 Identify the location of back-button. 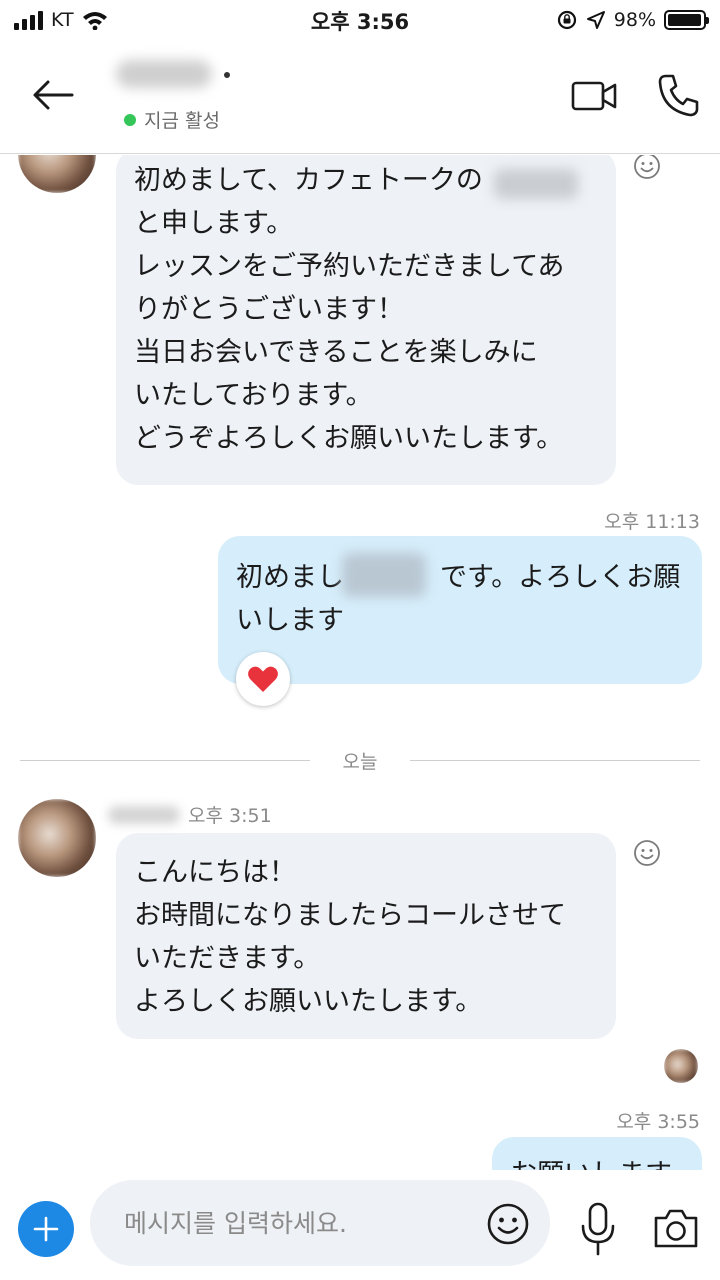
(53, 95).